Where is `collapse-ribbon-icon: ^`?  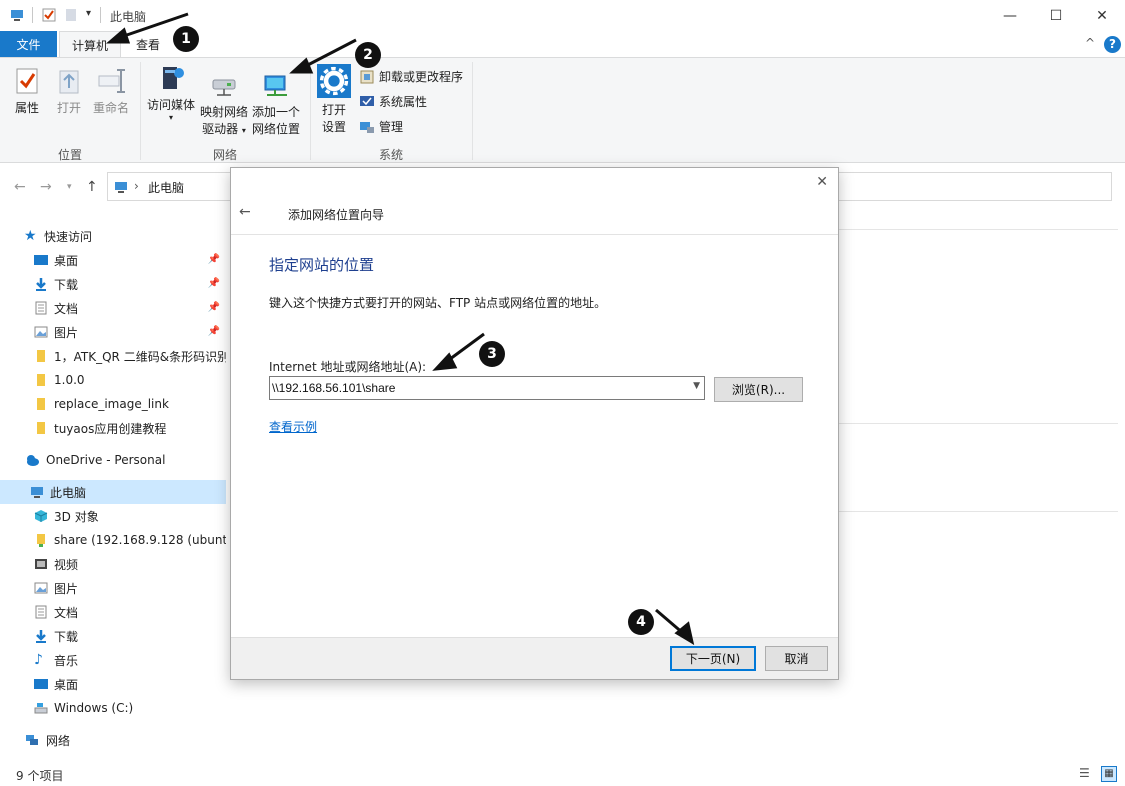
collapse-ribbon-icon: ^ is located at coordinates (1090, 43).